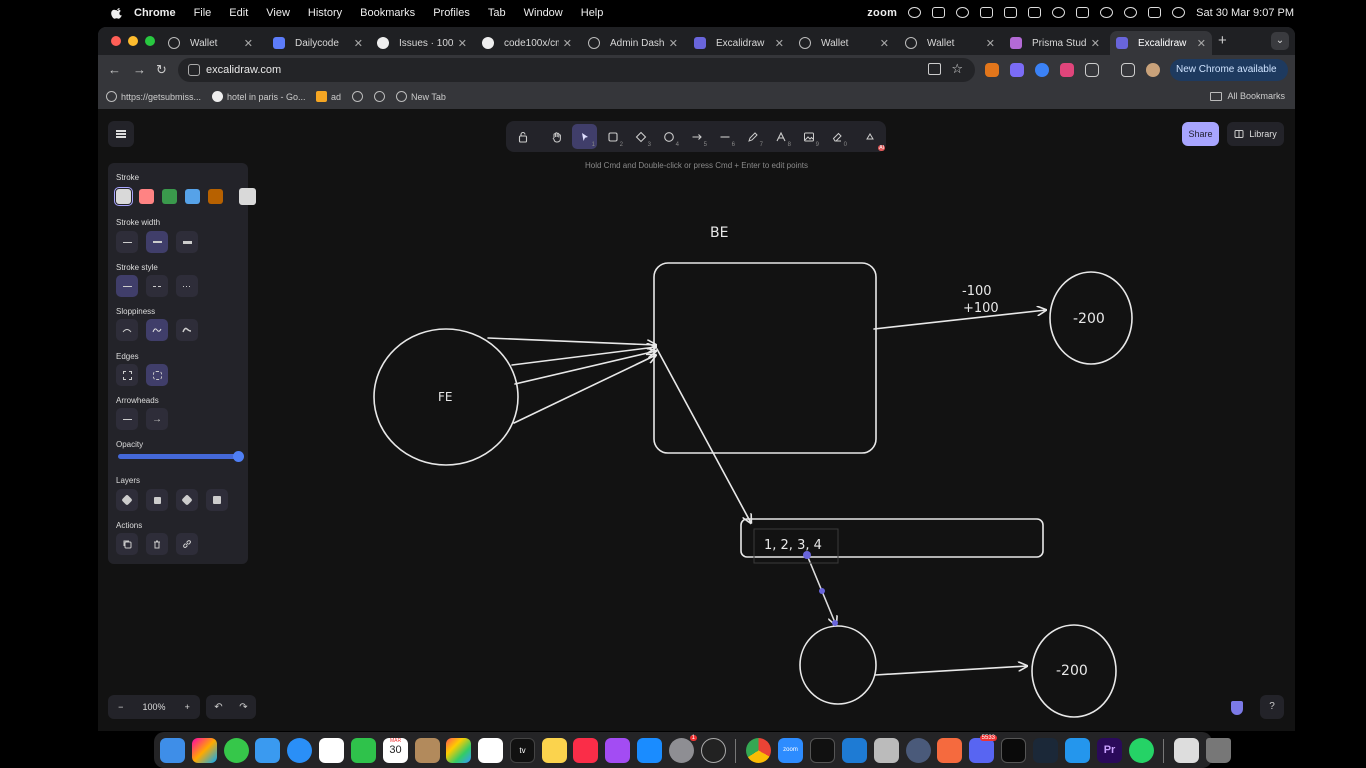 The width and height of the screenshot is (1366, 768). Describe the element at coordinates (497, 13) in the screenshot. I see `menu-tab: Tab` at that location.